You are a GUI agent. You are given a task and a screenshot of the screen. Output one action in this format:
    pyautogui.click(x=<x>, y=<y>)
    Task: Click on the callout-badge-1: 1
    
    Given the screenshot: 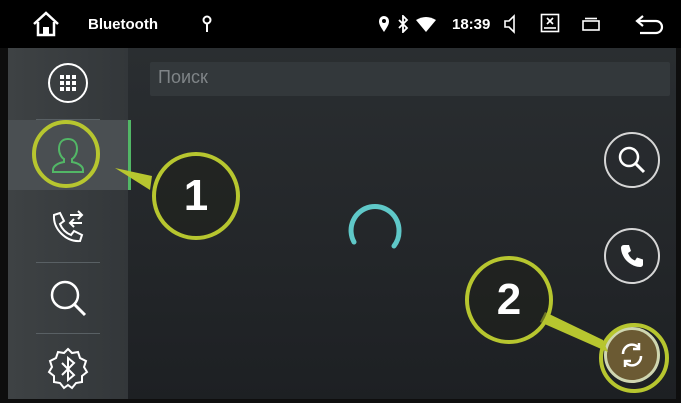 What is the action you would take?
    pyautogui.click(x=196, y=196)
    